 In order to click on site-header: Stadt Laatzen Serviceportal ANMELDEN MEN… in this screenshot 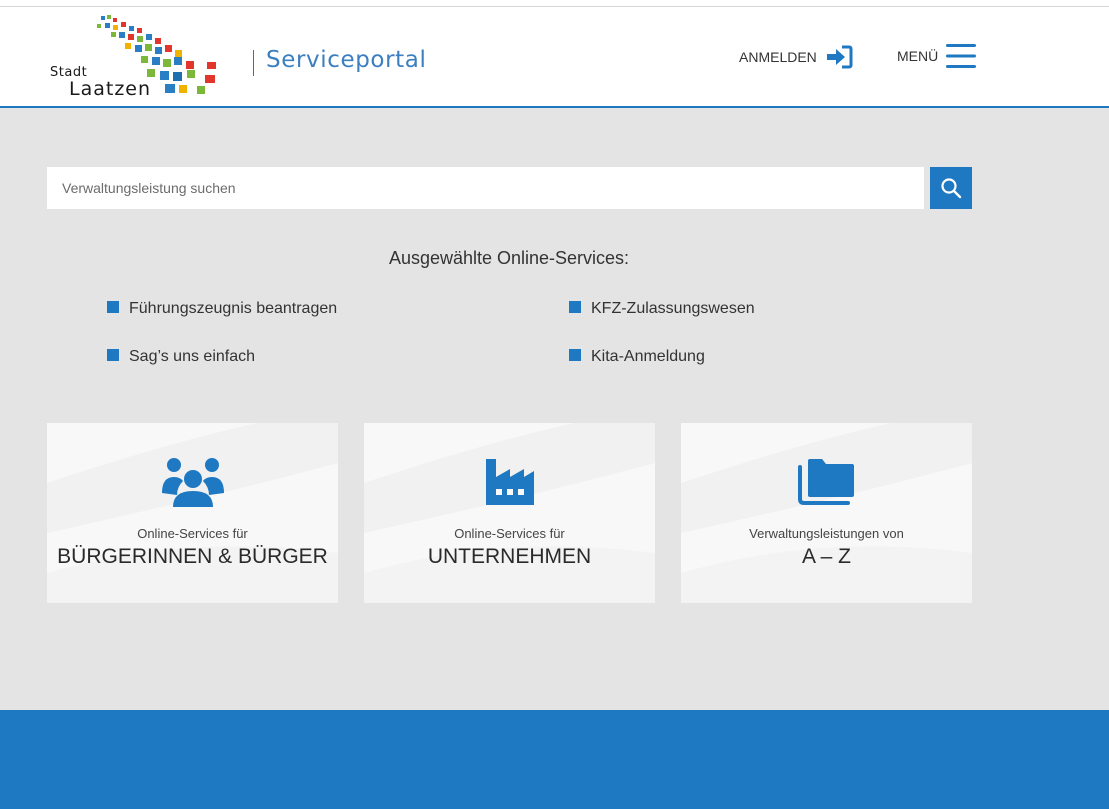, I will do `click(554, 57)`.